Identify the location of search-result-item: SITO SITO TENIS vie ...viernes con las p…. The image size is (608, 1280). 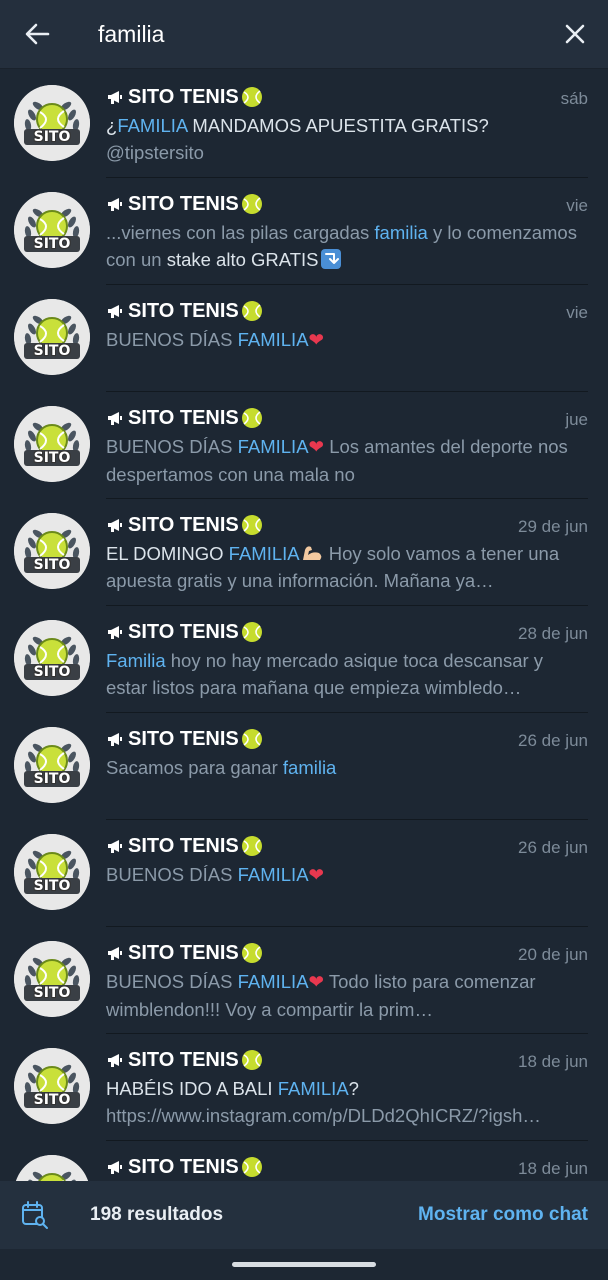
(304, 231).